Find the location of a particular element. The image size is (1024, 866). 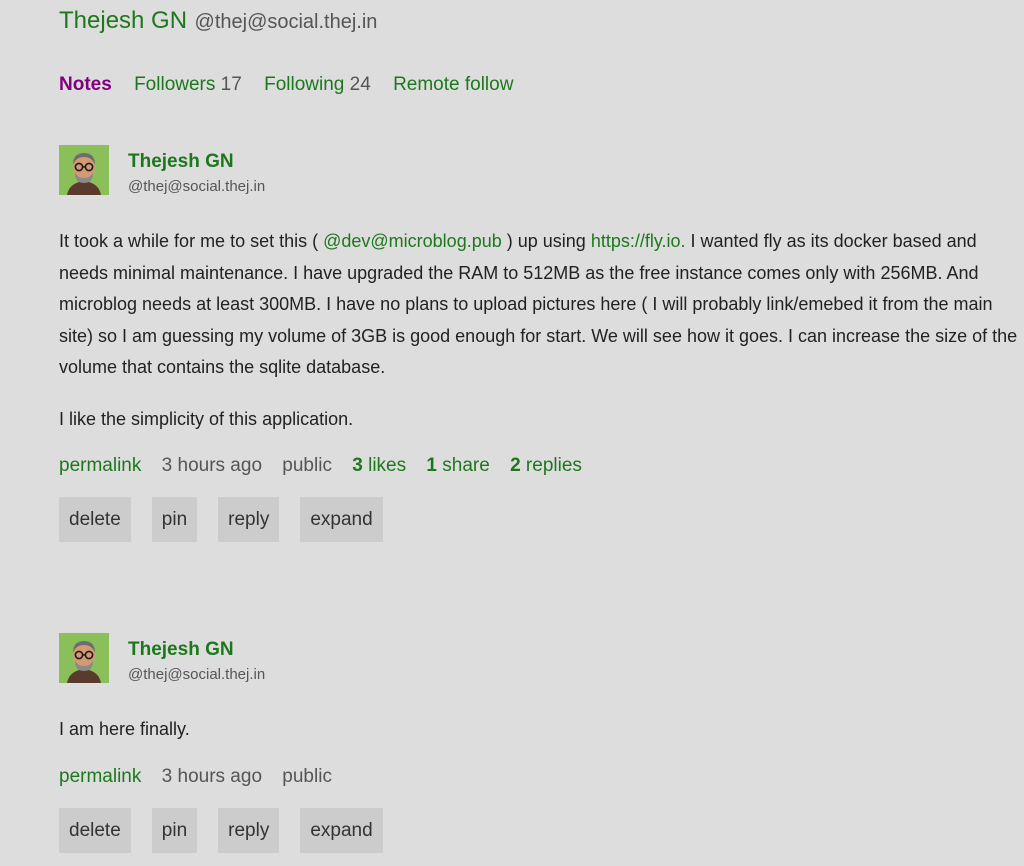

nav-following: Following 24 is located at coordinates (317, 84).